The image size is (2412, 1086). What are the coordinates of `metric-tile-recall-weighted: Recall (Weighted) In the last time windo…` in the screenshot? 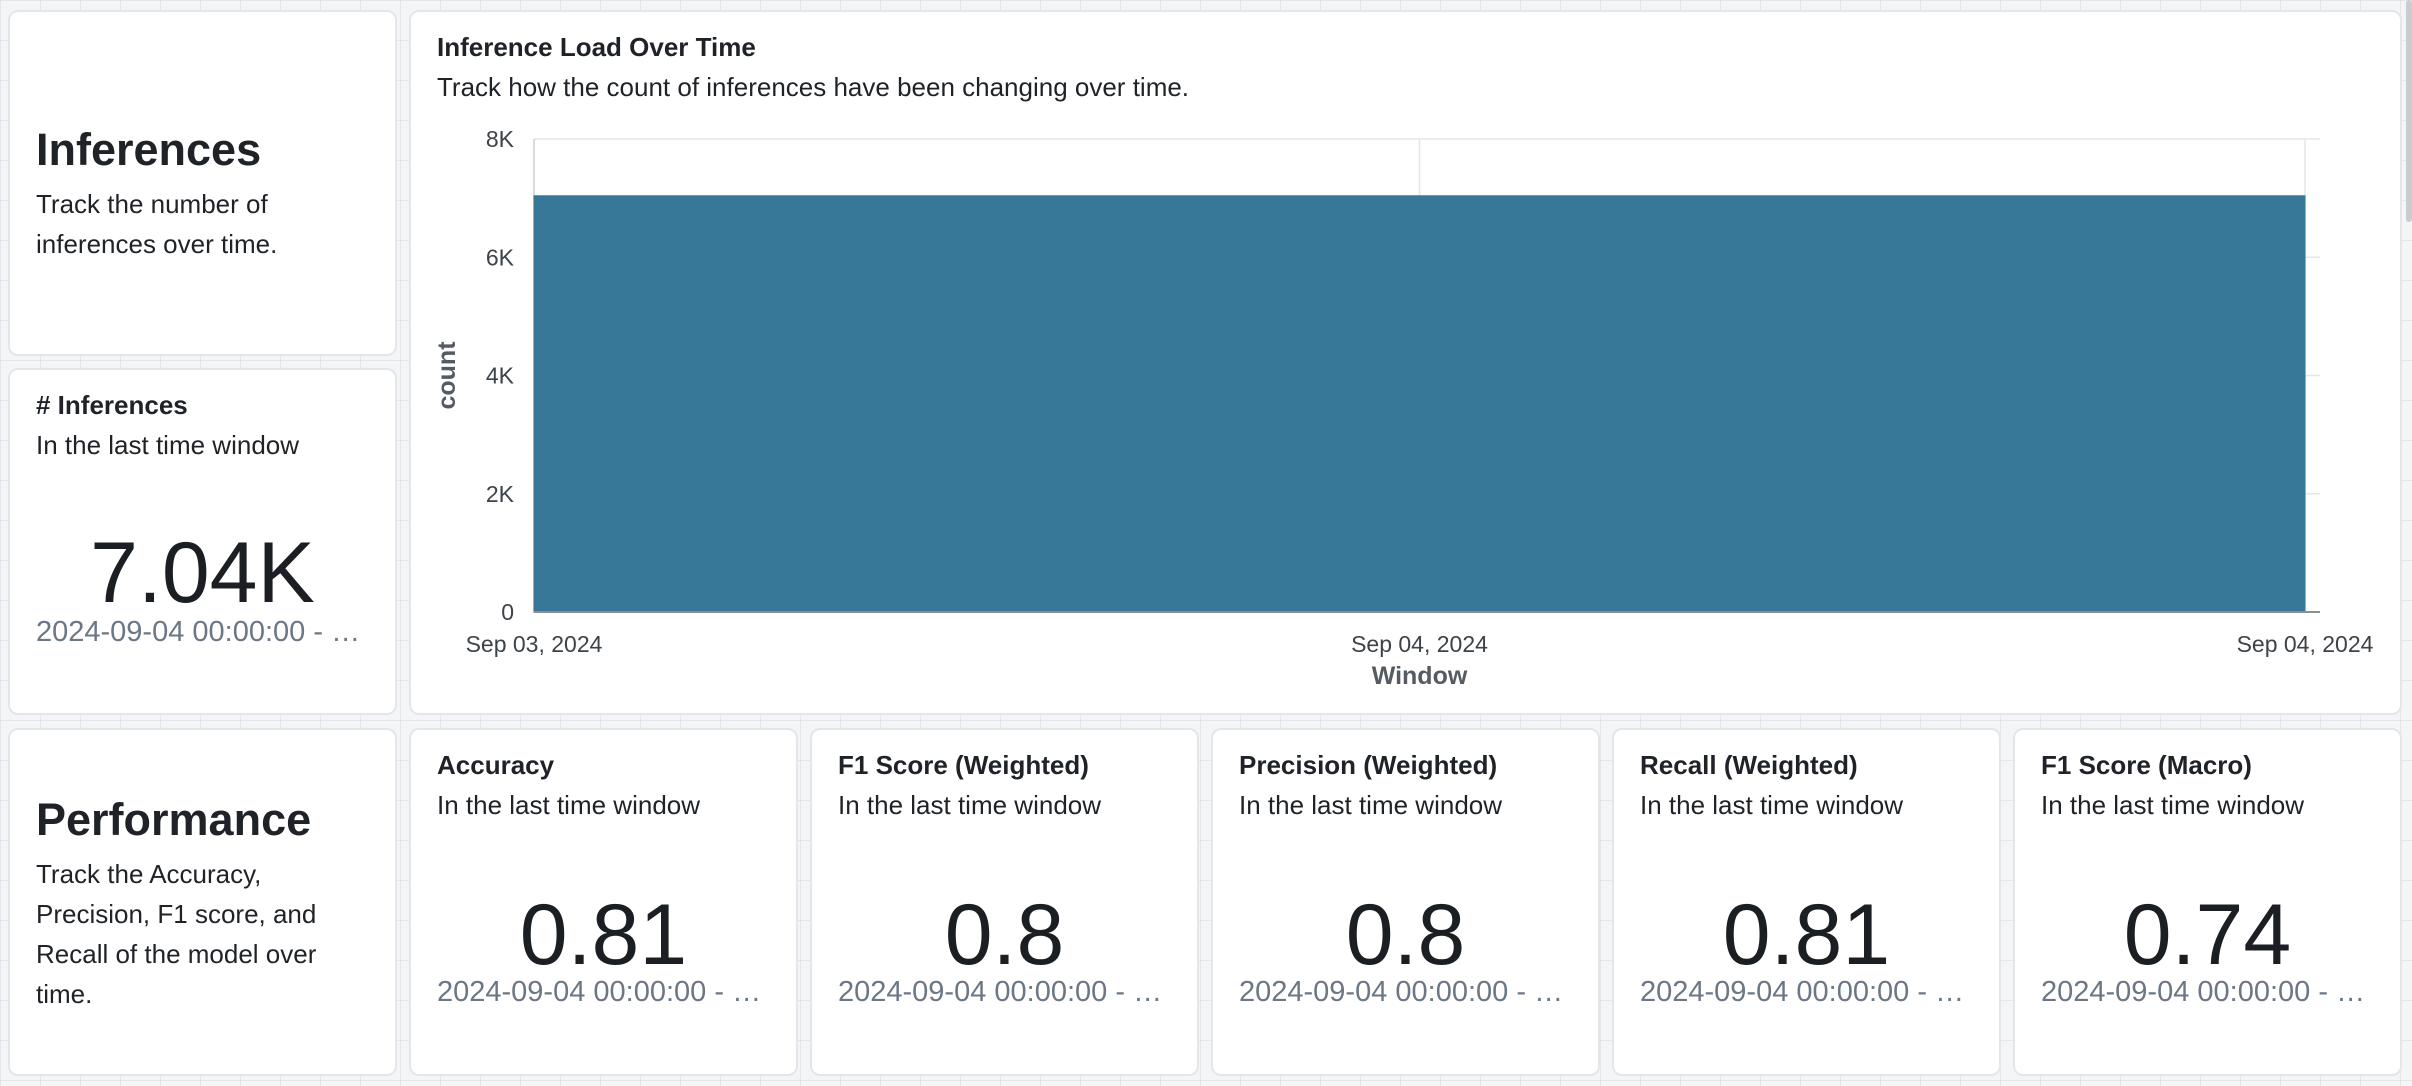 It's located at (1806, 902).